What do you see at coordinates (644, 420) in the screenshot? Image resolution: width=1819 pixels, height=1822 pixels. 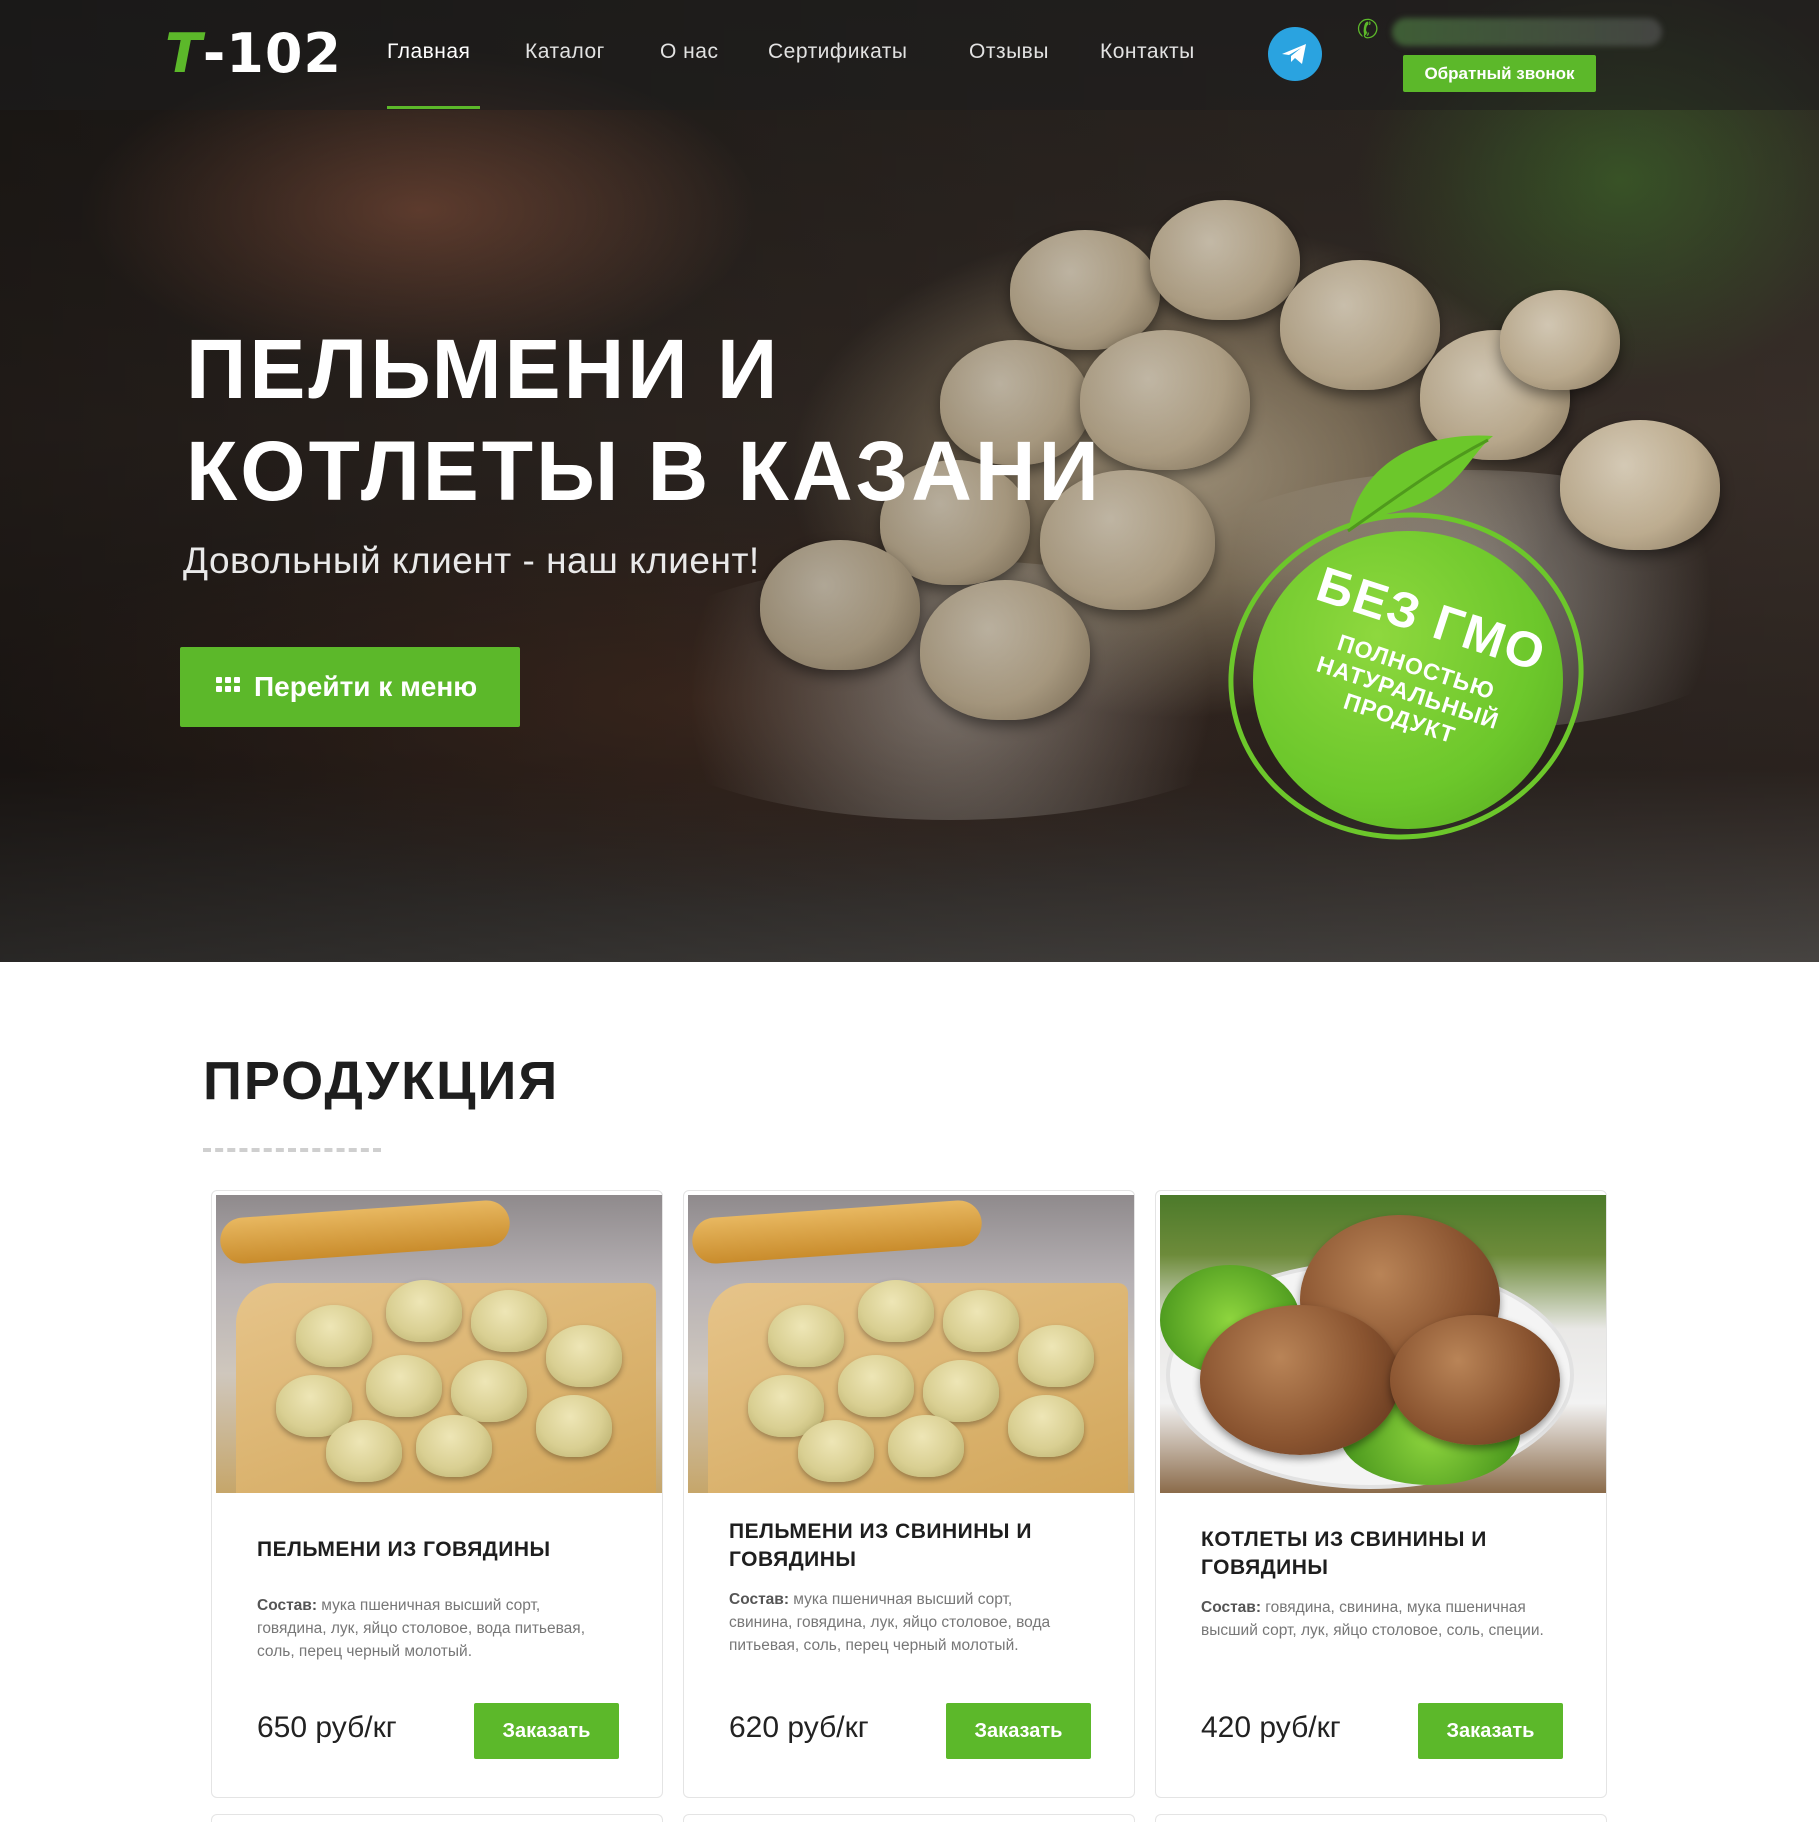 I see `hero-title: ПЕЛЬМЕНИ И КОТЛЕТЫ В КАЗАНИ` at bounding box center [644, 420].